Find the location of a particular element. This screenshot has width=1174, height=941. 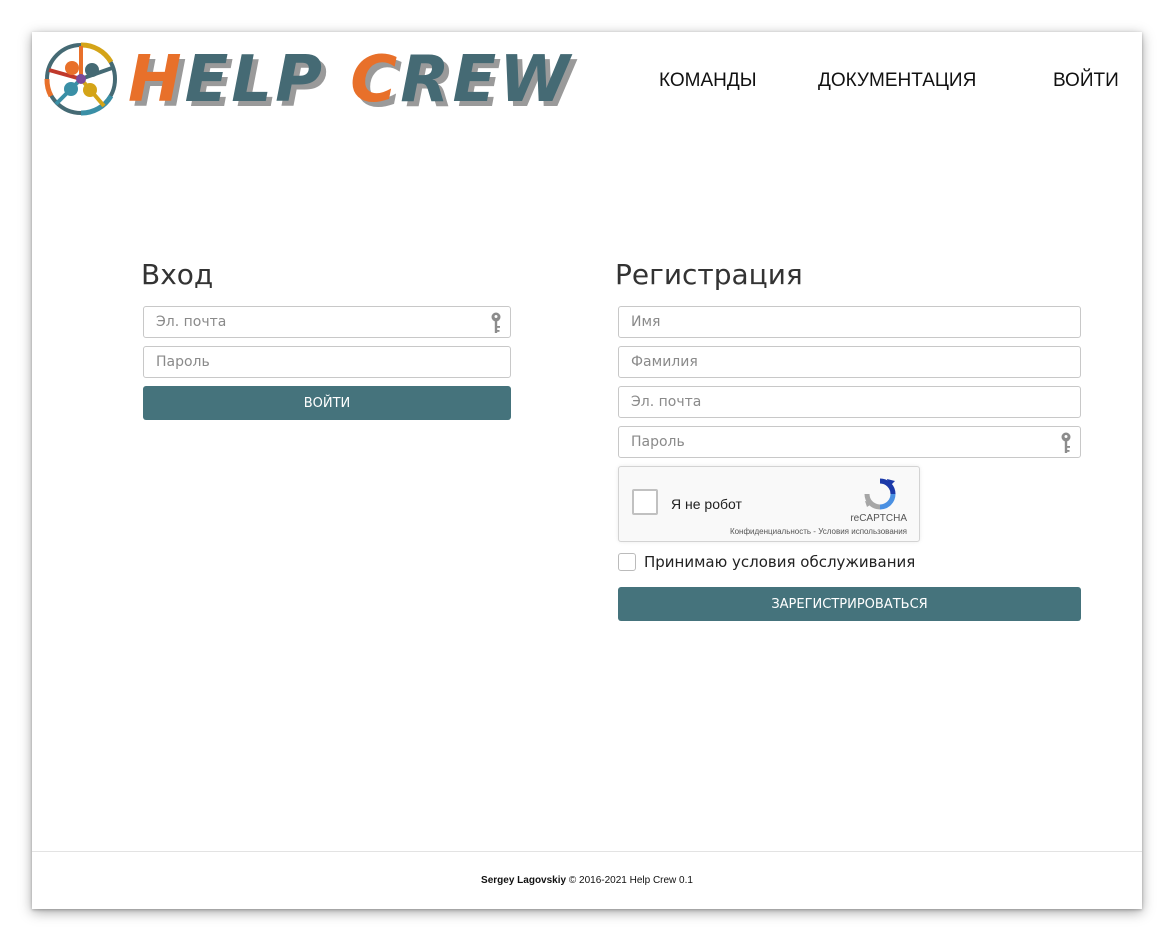

login-email-field is located at coordinates (327, 322).